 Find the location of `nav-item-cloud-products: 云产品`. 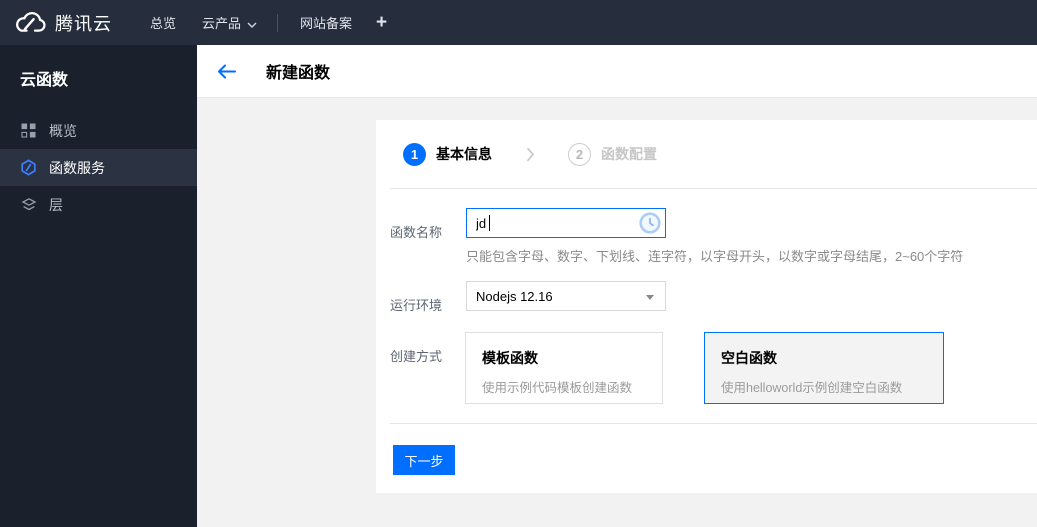

nav-item-cloud-products: 云产品 is located at coordinates (229, 22).